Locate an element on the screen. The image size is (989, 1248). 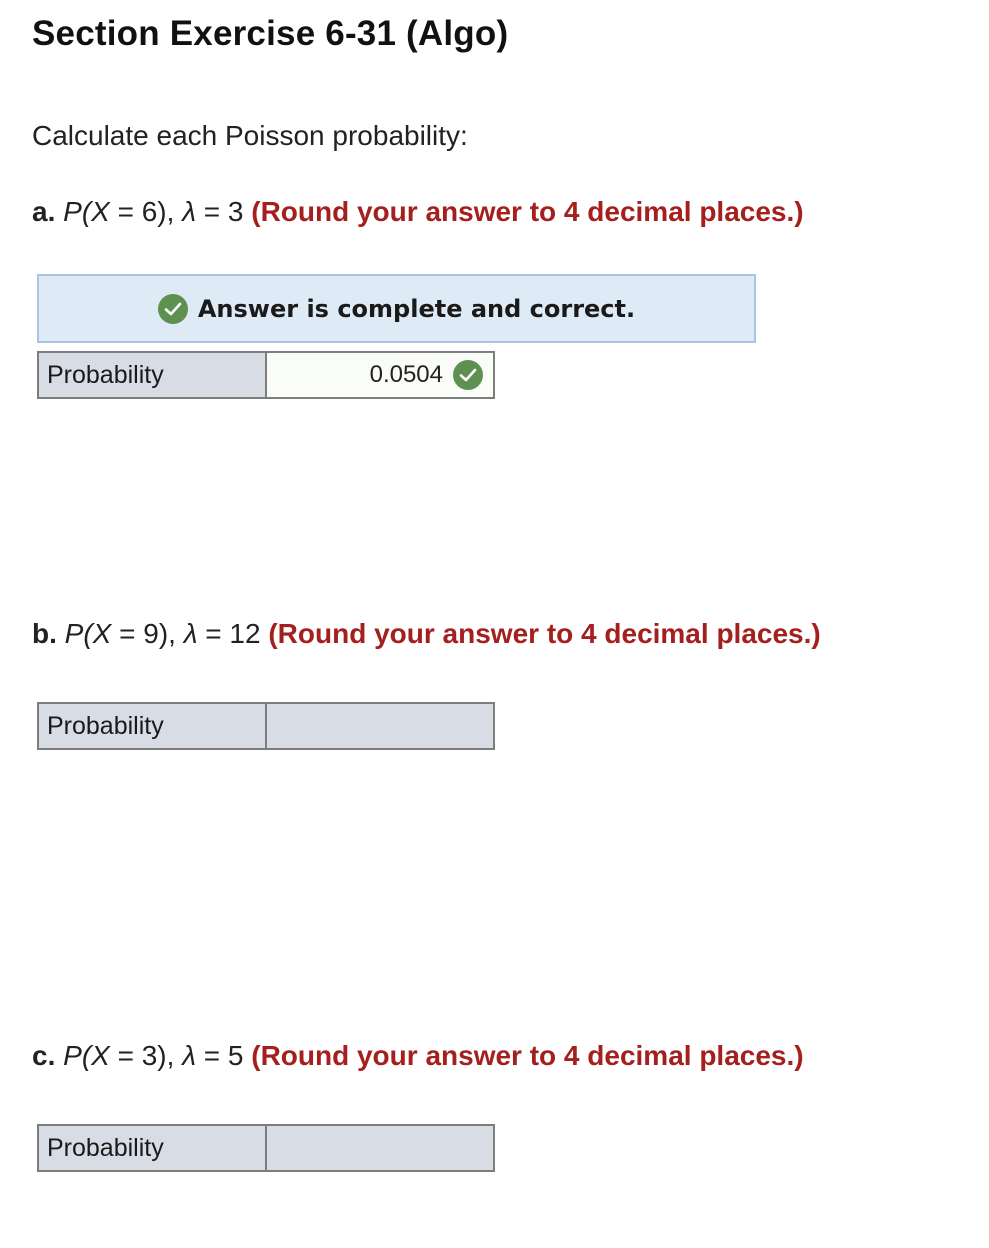
math-expression: P(X = 3), λ = 5 is located at coordinates (157, 1055).